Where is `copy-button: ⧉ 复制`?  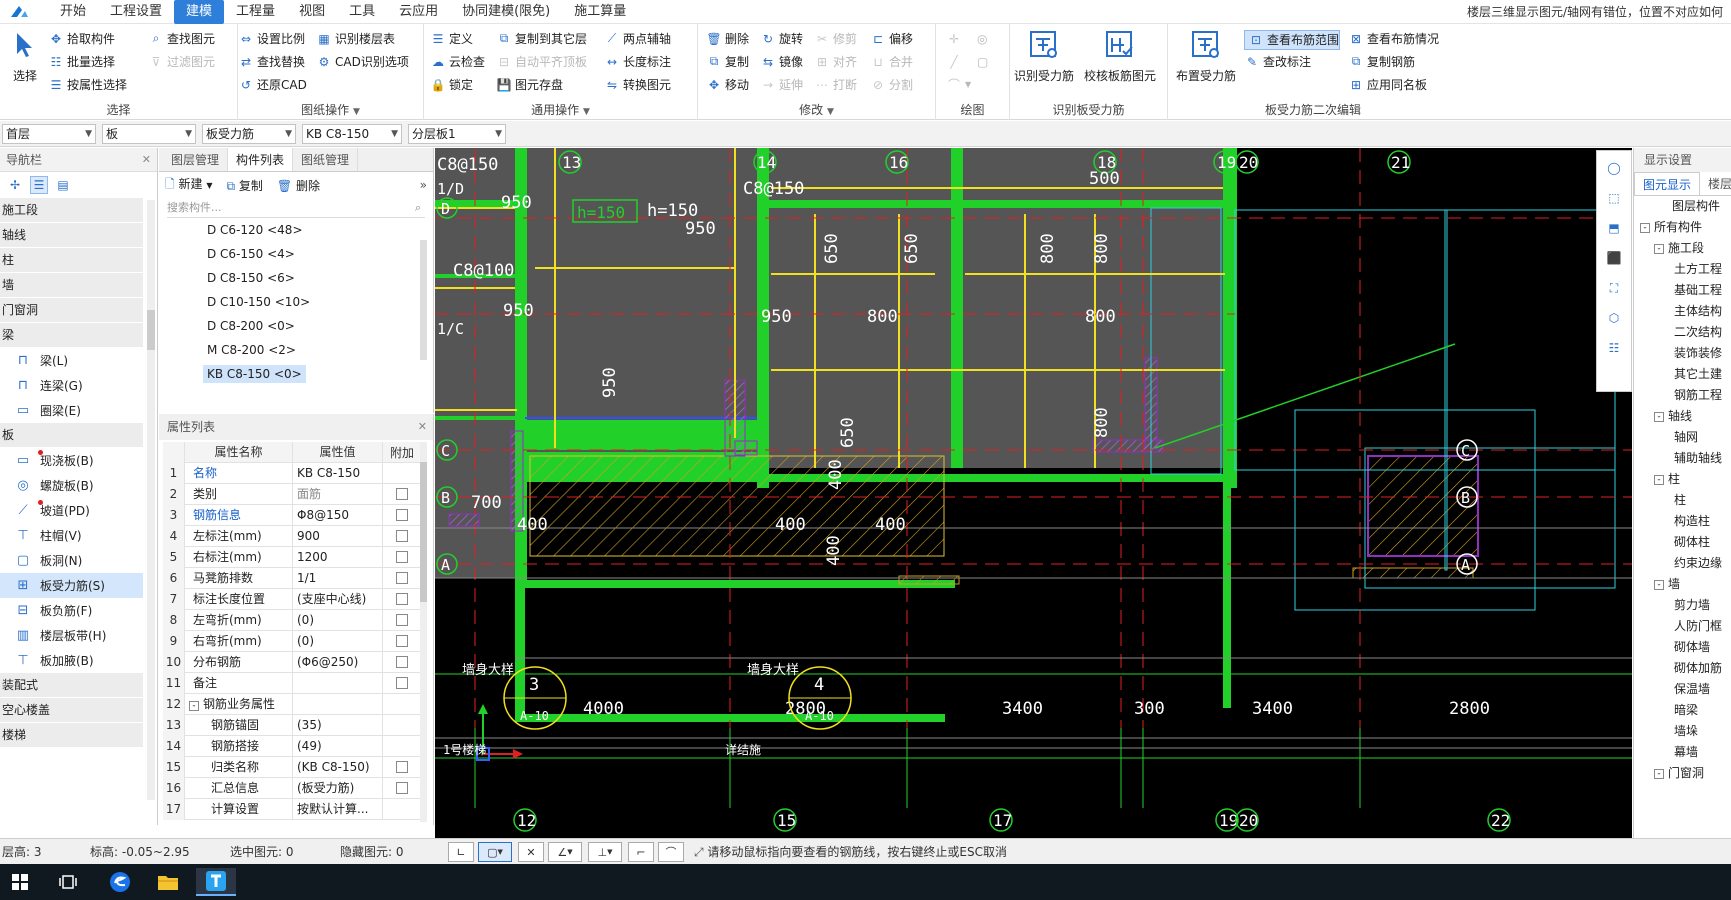
copy-button: ⧉ 复制 is located at coordinates (244, 185).